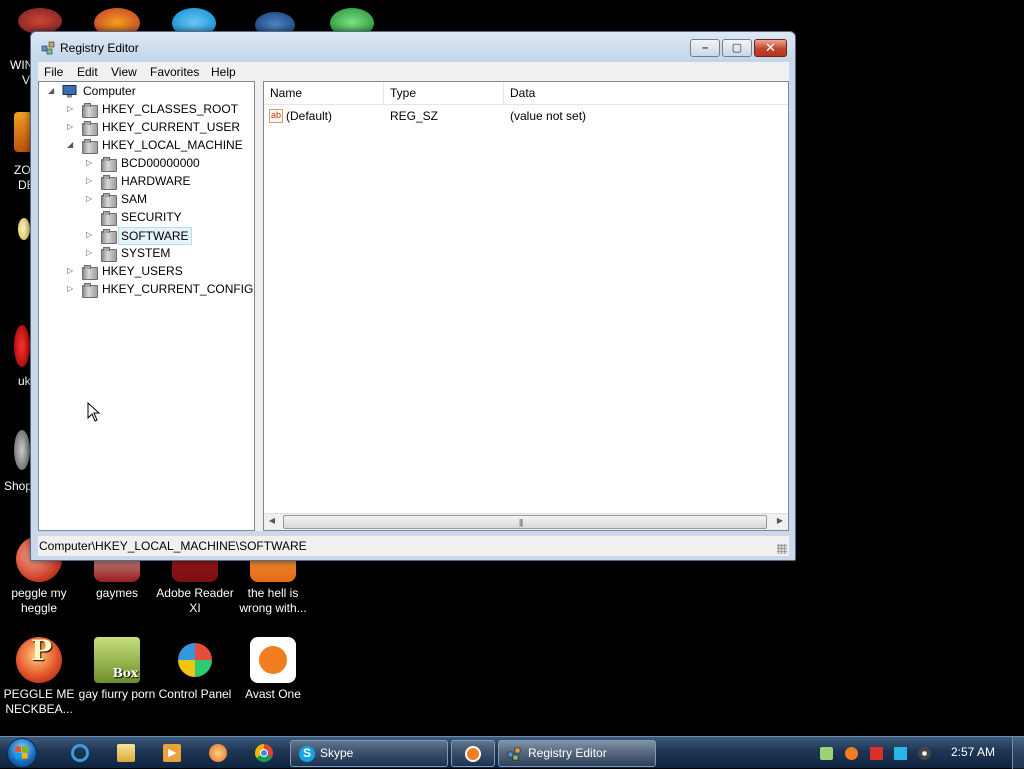 This screenshot has height=769, width=1024. Describe the element at coordinates (264, 753) in the screenshot. I see `pinned-chrome` at that location.